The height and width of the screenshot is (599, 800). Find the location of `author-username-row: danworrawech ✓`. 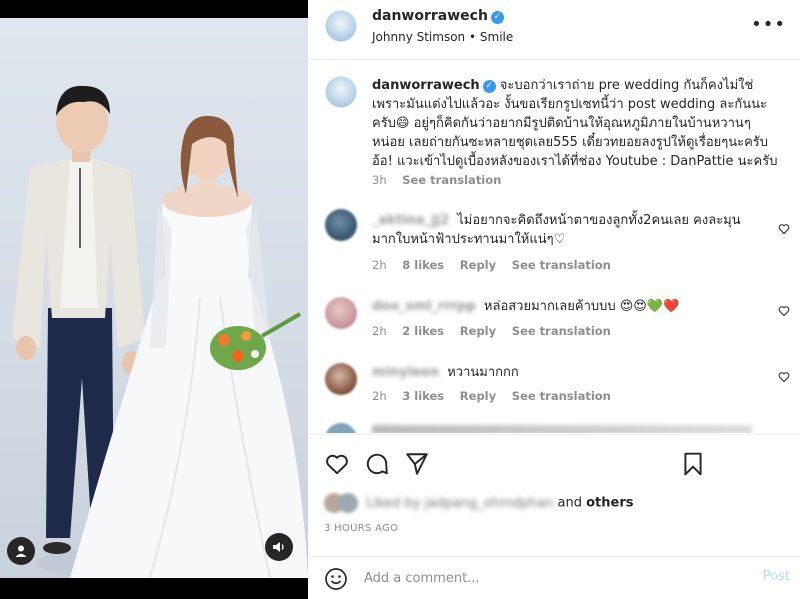

author-username-row: danworrawech ✓ is located at coordinates (438, 16).